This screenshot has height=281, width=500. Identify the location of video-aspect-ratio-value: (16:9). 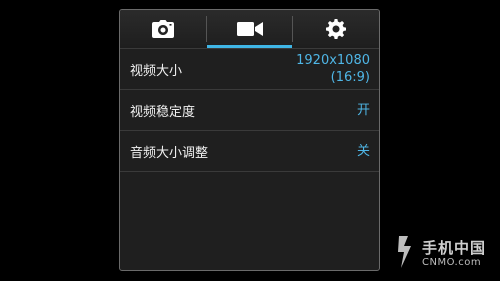
(350, 77).